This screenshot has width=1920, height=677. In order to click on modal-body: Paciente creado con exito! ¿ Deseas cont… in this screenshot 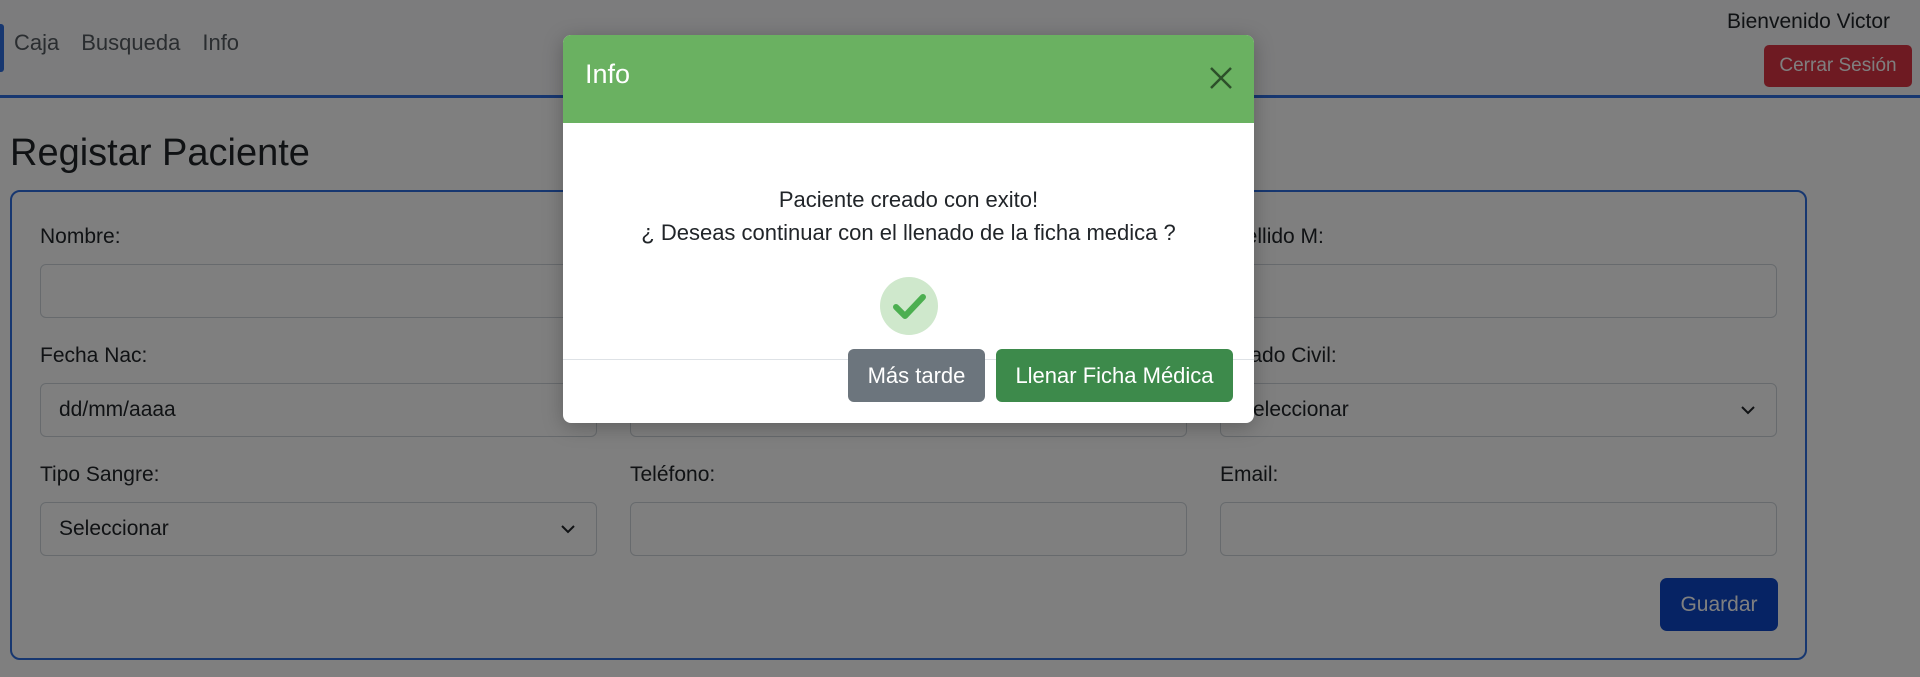, I will do `click(908, 241)`.